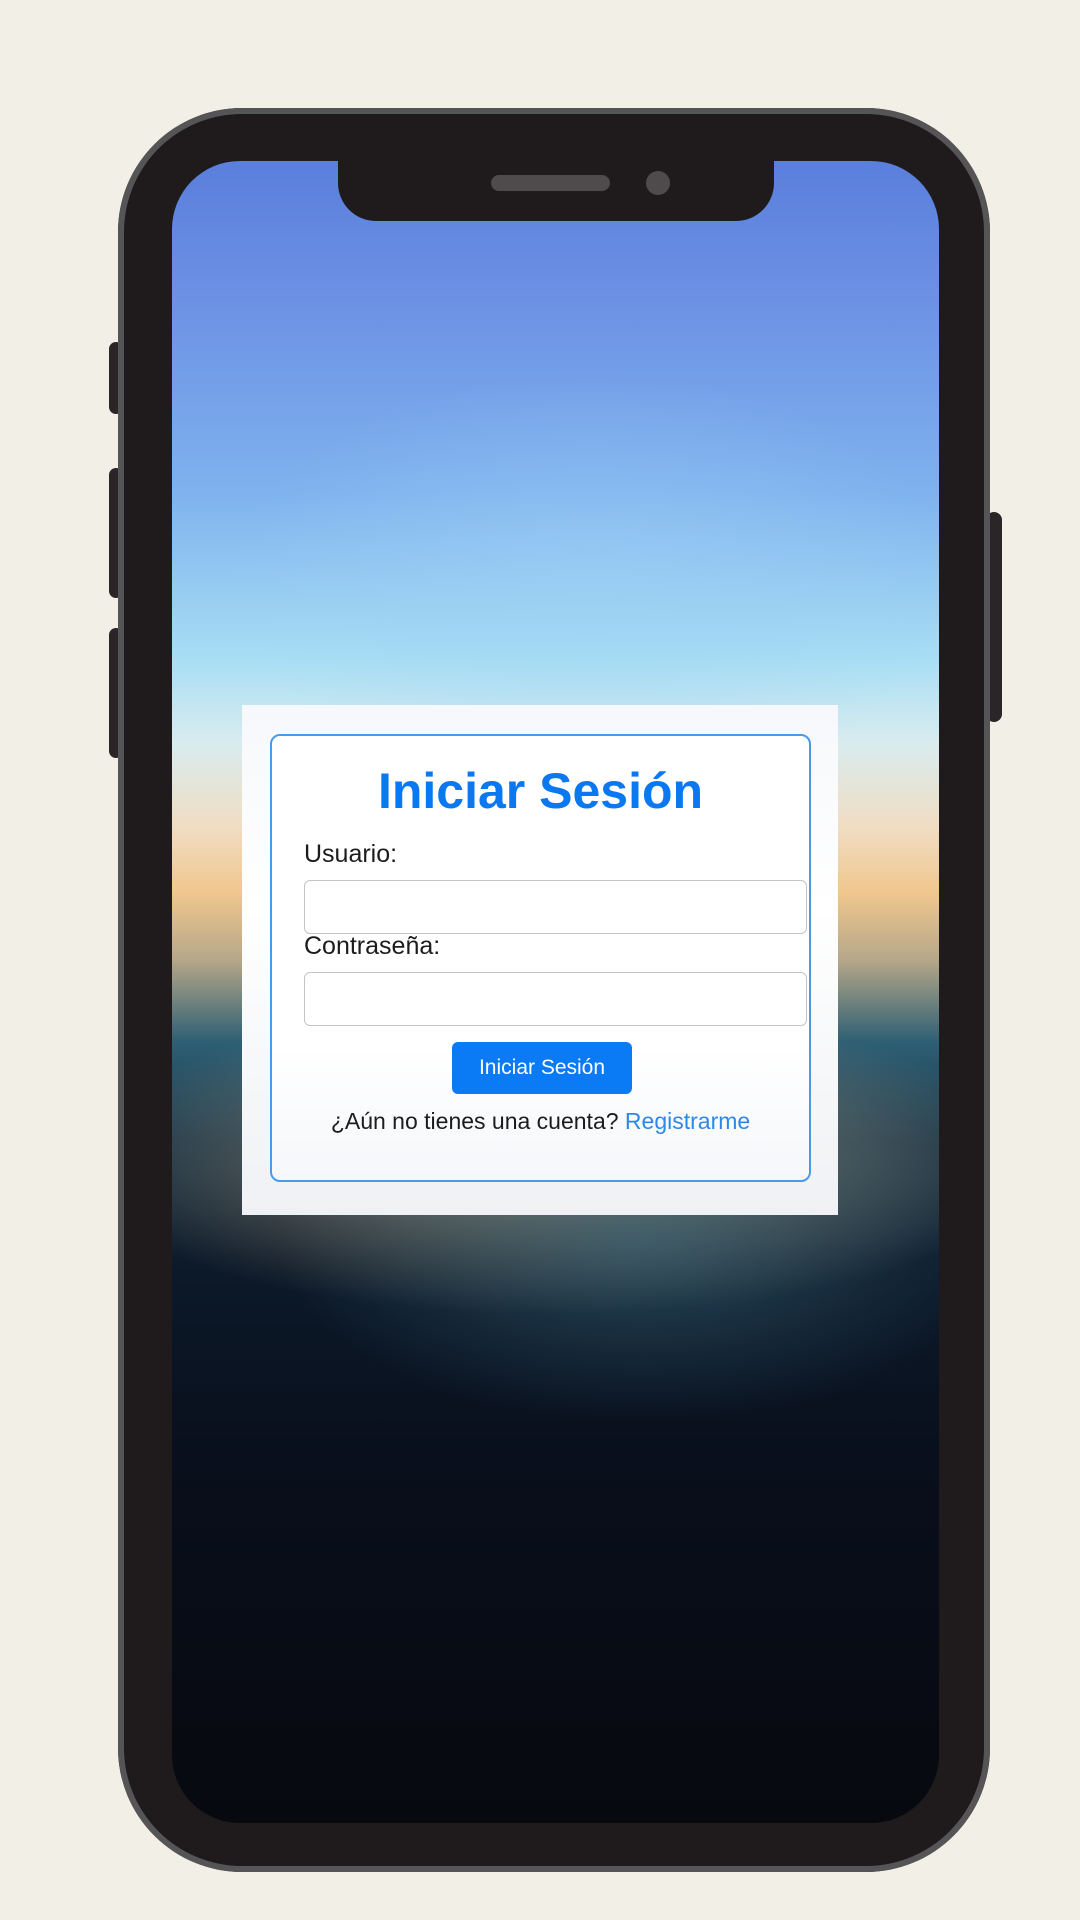 This screenshot has width=1080, height=1920. What do you see at coordinates (351, 854) in the screenshot?
I see `username-label: Usuario:` at bounding box center [351, 854].